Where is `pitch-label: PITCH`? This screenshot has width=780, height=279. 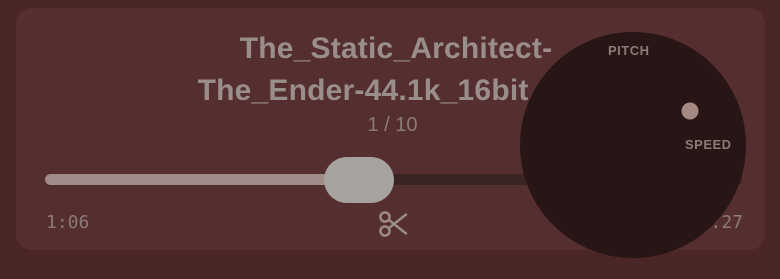
pitch-label: PITCH is located at coordinates (629, 50).